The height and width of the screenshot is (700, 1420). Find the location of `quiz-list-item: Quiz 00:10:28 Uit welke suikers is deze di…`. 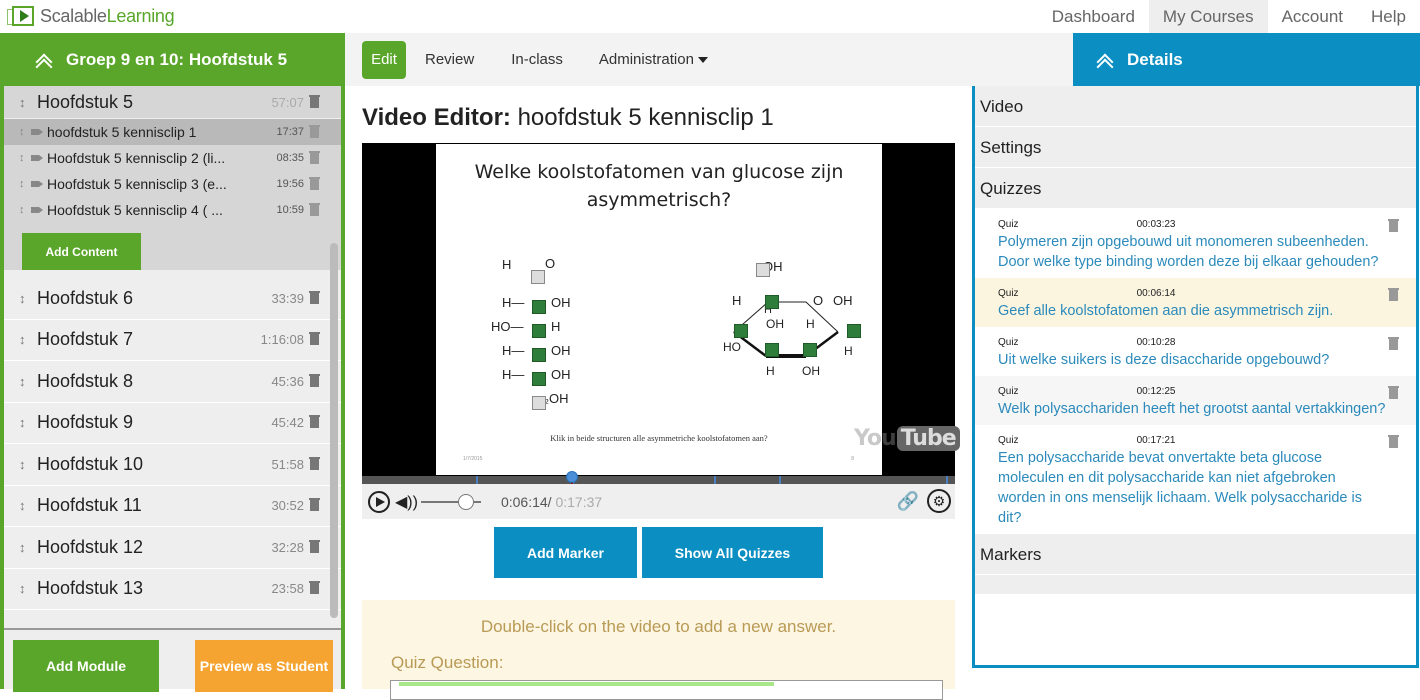

quiz-list-item: Quiz 00:10:28 Uit welke suikers is deze di… is located at coordinates (1195, 351).